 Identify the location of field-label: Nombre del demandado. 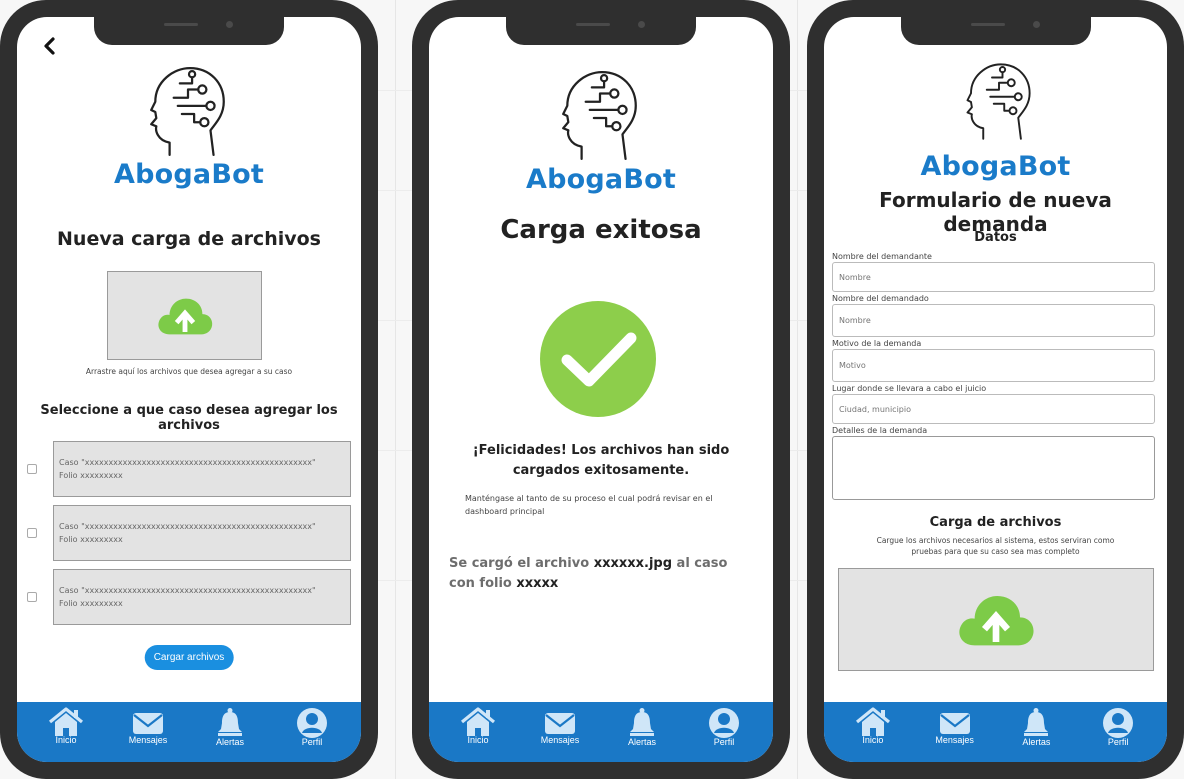
(880, 298).